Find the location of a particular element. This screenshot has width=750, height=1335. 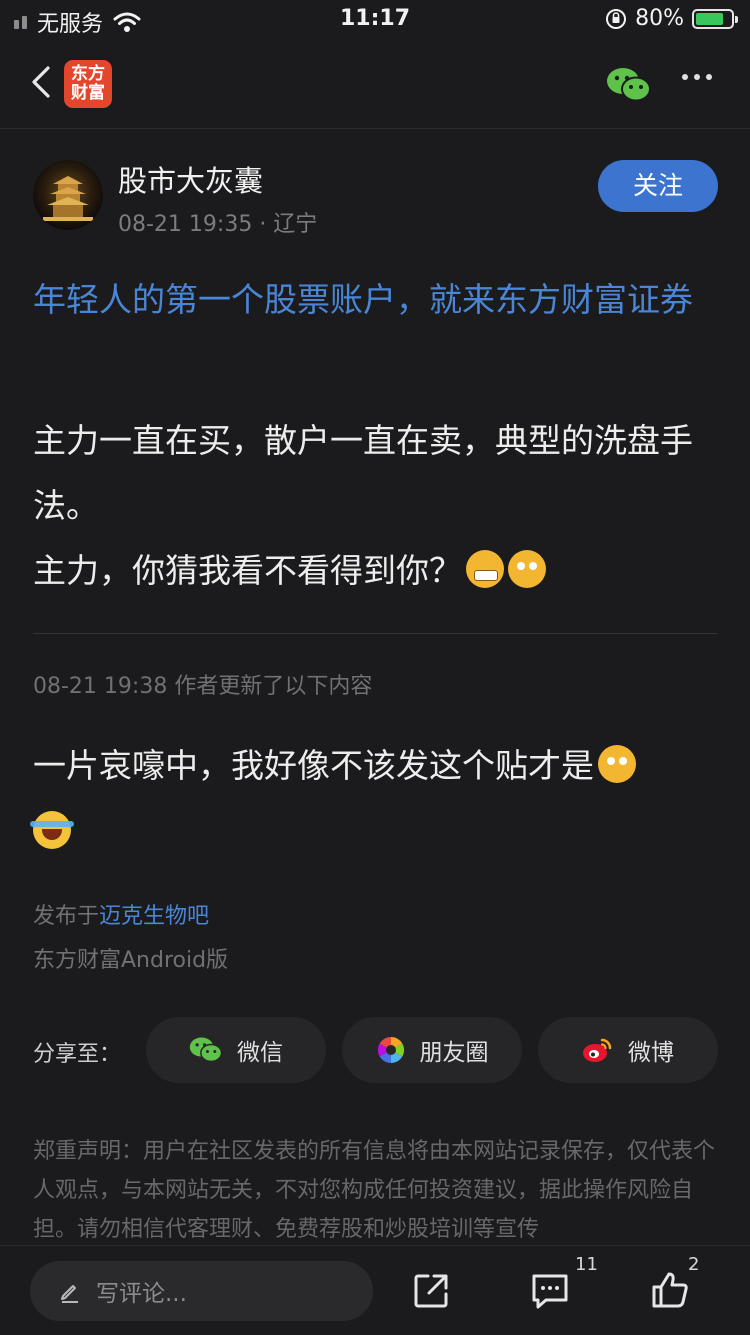

share-moments-button: 朋友圈 is located at coordinates (432, 1050).